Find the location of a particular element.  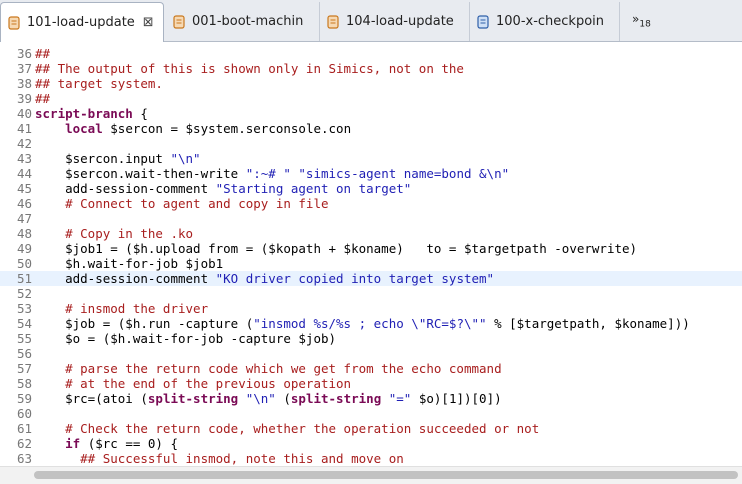

code-token: $rc=(atoi ( is located at coordinates (91, 398).